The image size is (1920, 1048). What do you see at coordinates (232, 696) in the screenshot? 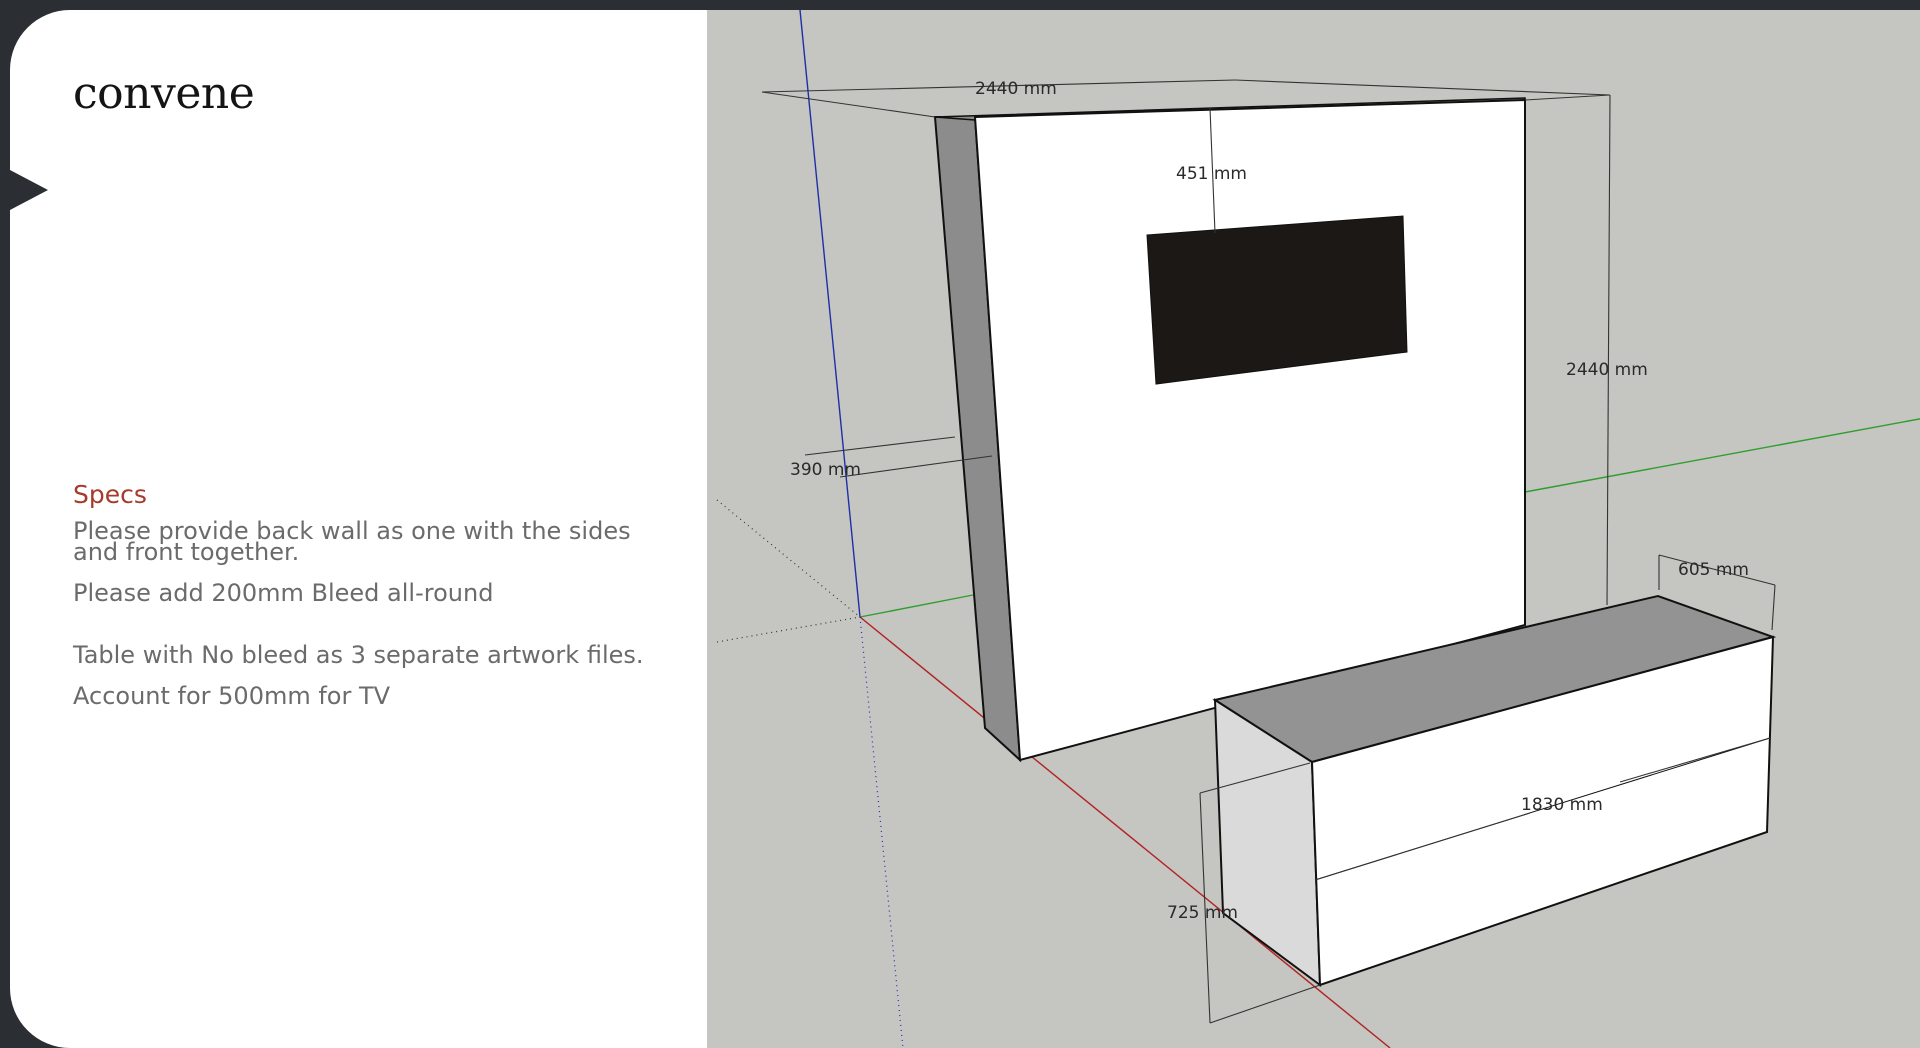
I see `spec-item: Account for 500mm for TV` at bounding box center [232, 696].